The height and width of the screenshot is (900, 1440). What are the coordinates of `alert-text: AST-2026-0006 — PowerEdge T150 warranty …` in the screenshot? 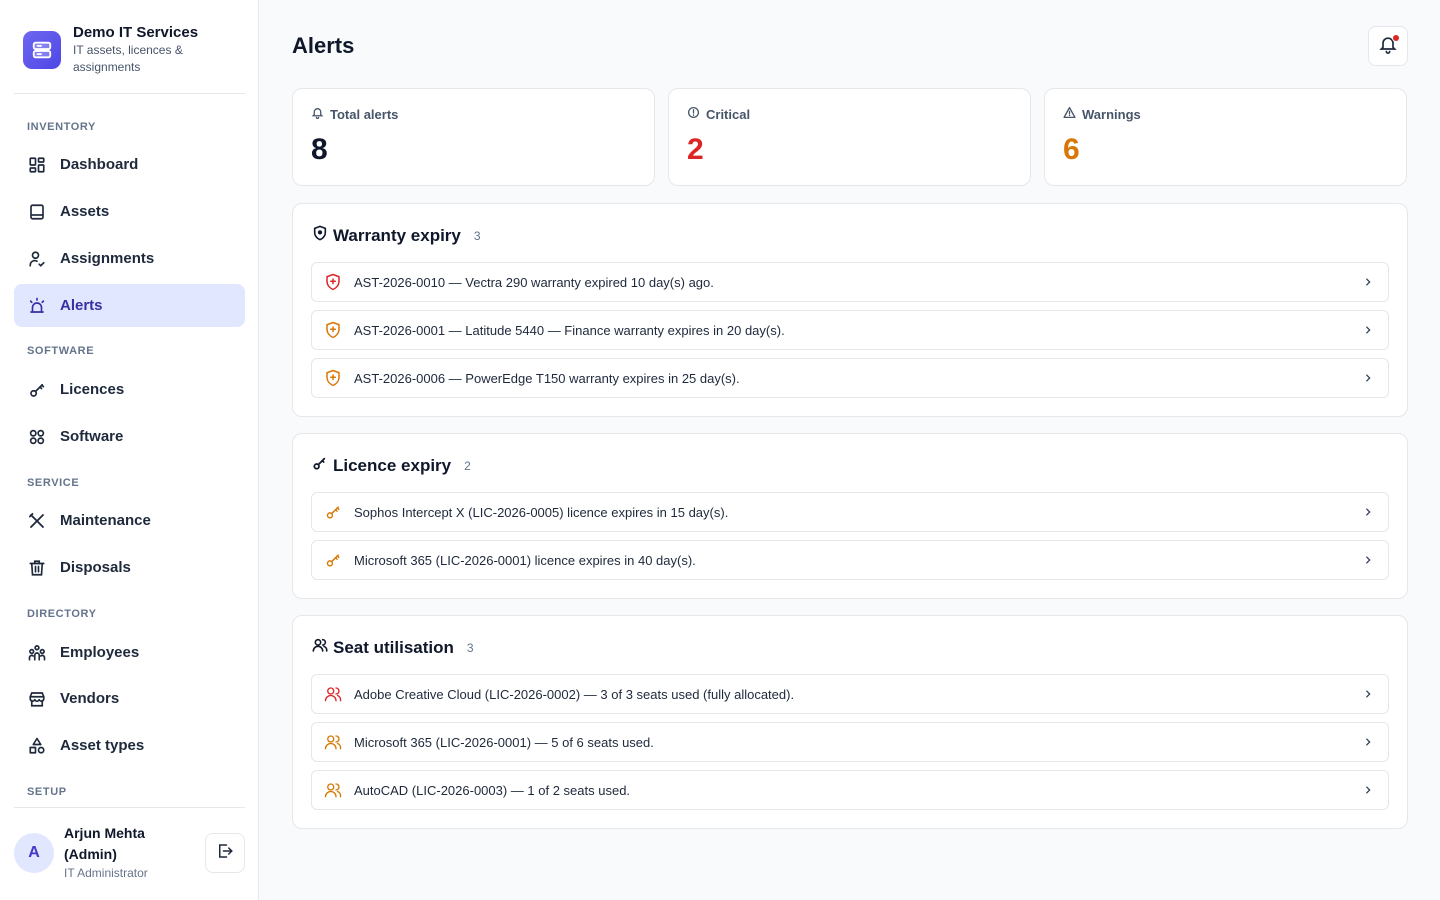 It's located at (547, 378).